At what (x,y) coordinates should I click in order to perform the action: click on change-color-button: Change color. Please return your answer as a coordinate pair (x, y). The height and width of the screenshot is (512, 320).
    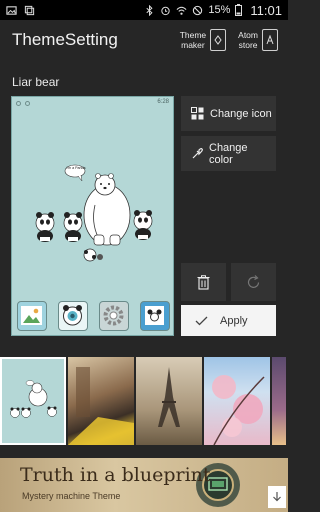
    Looking at the image, I should click on (228, 153).